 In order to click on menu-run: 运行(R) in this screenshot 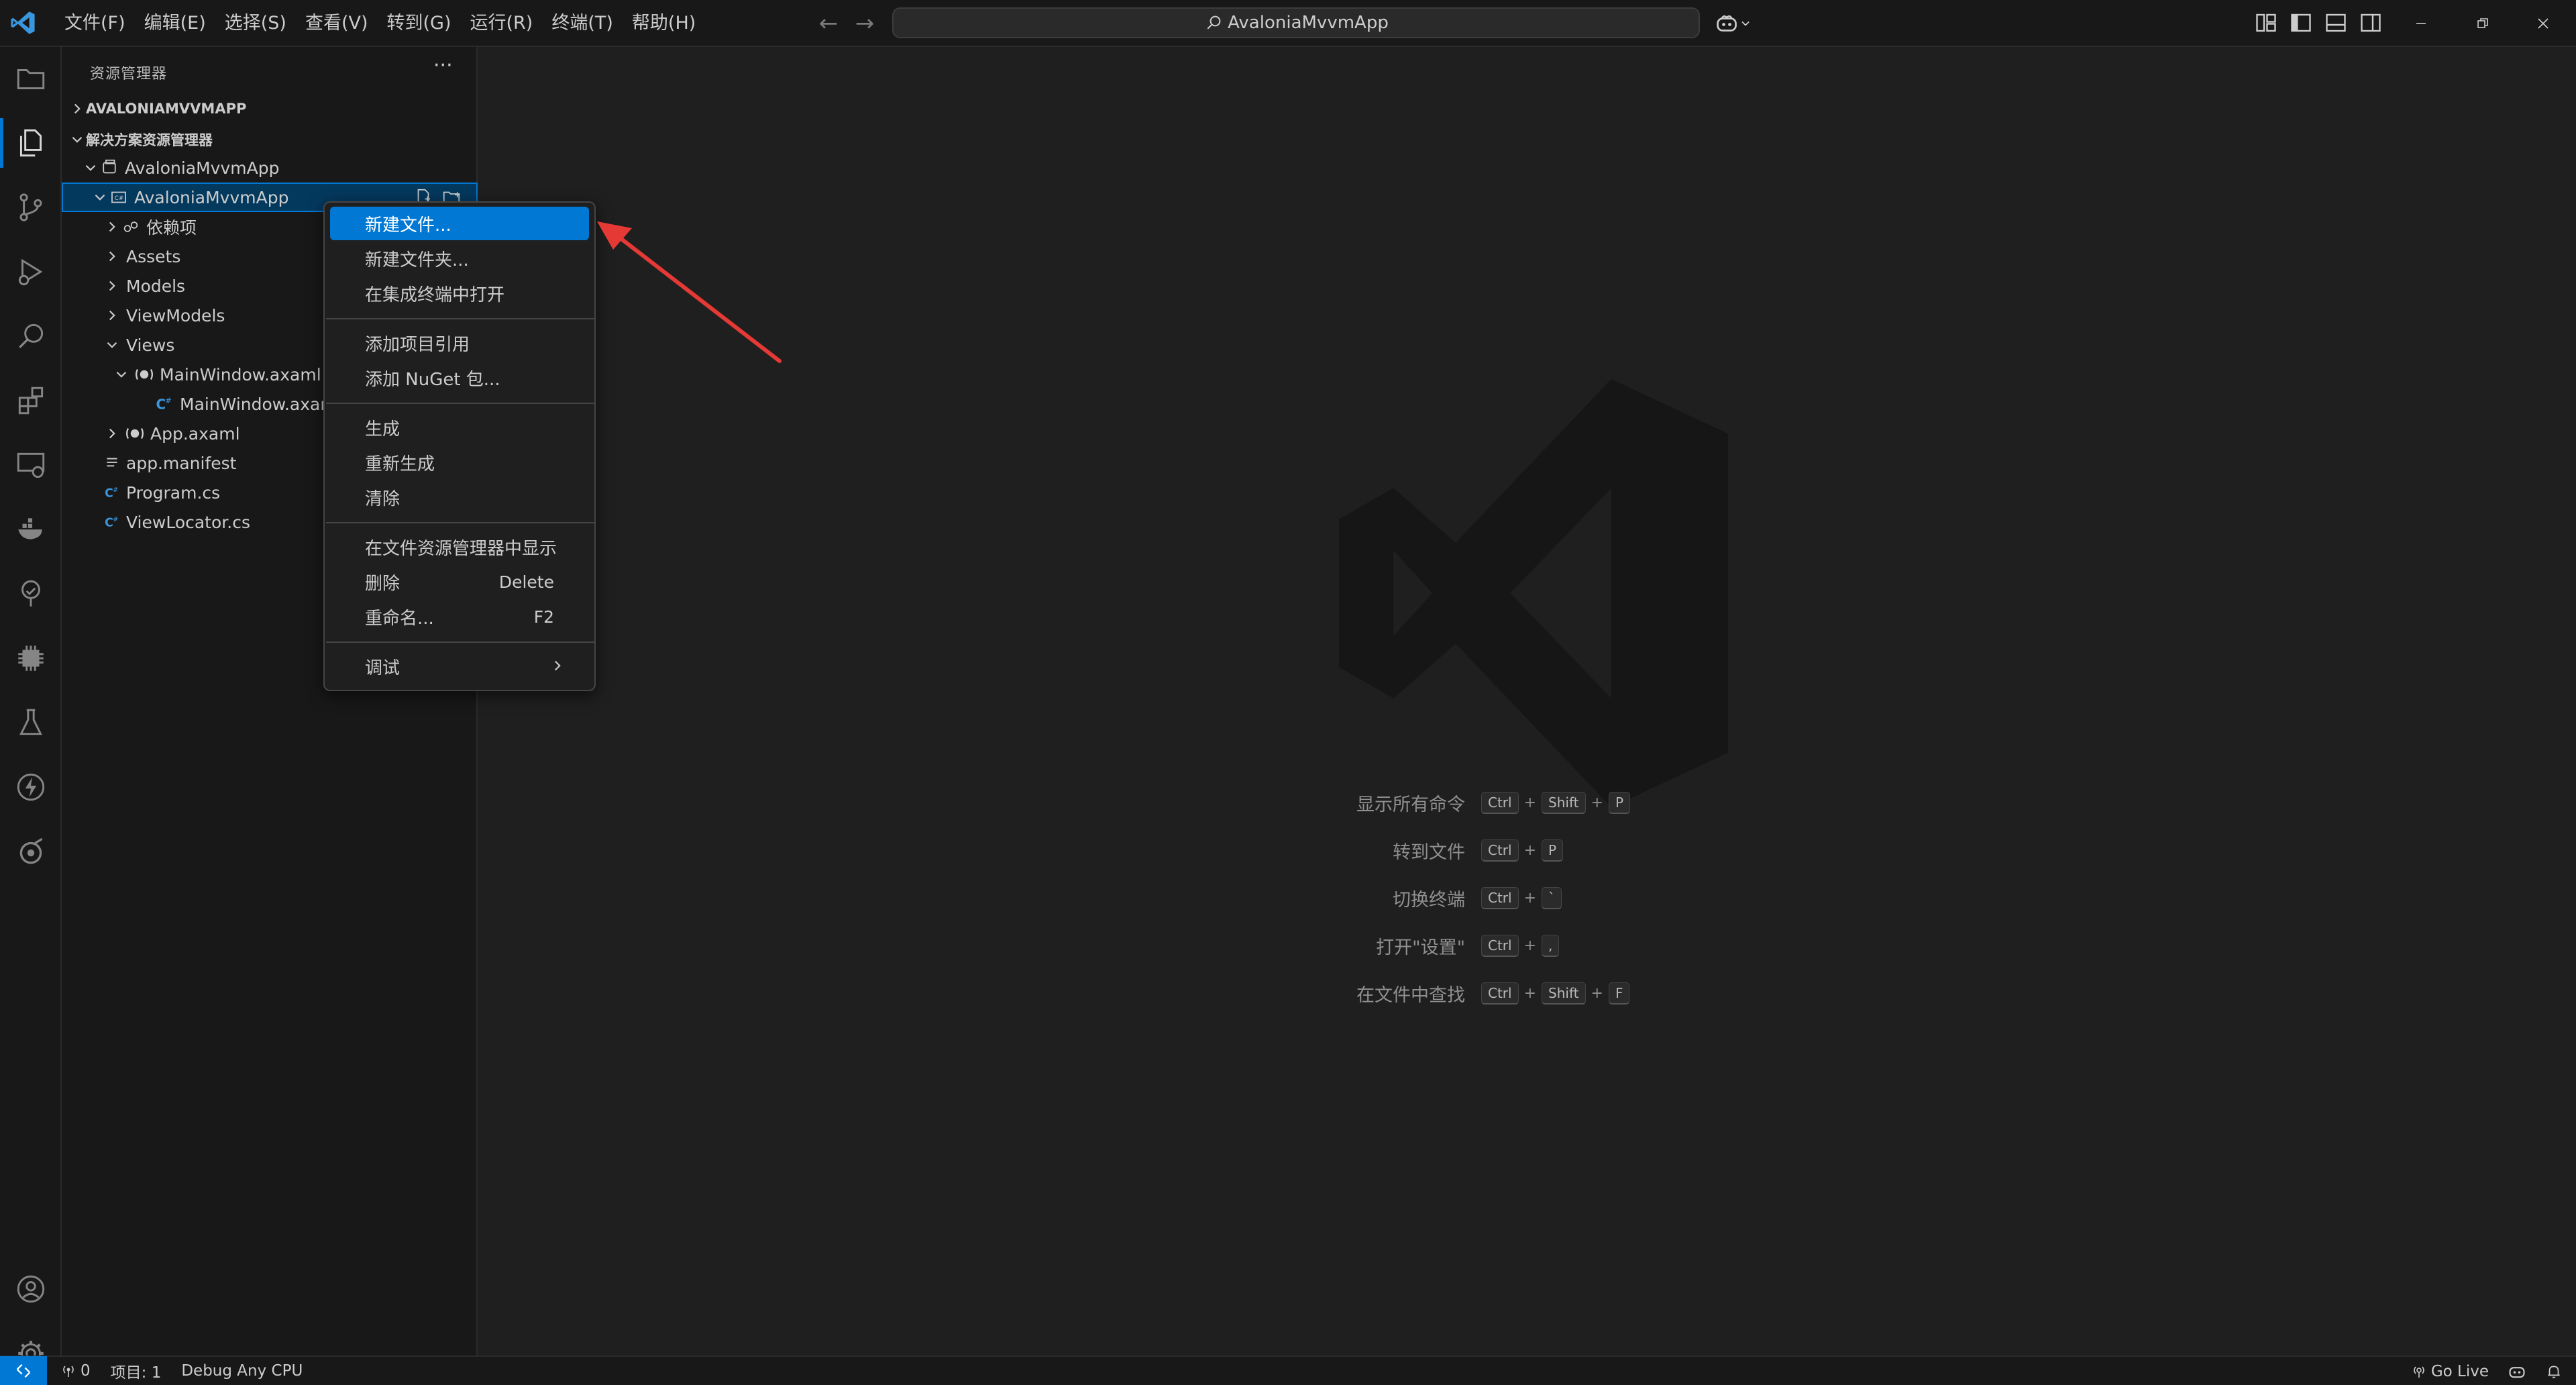, I will do `click(502, 23)`.